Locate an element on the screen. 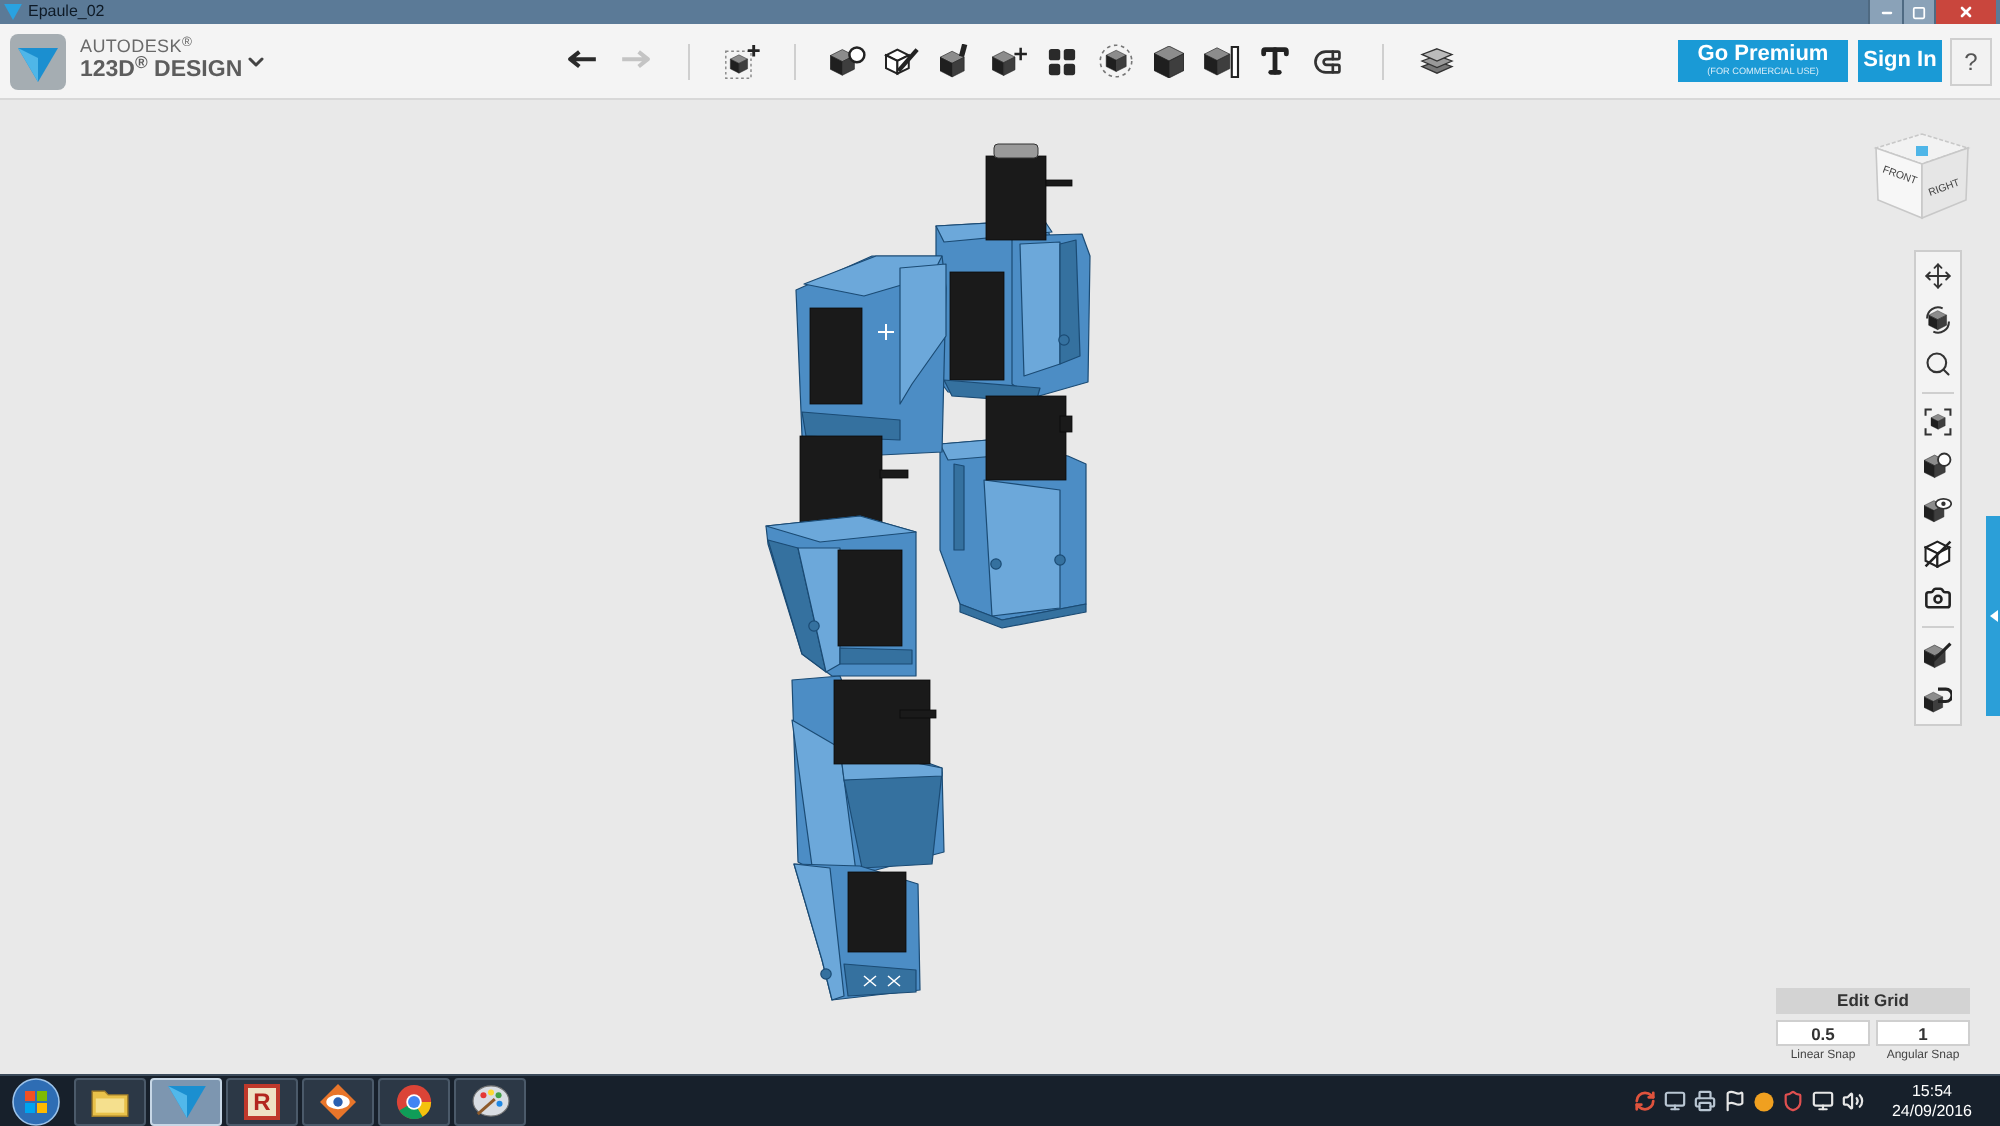 This screenshot has width=2000, height=1126. cube-ruler-icon is located at coordinates (1222, 61).